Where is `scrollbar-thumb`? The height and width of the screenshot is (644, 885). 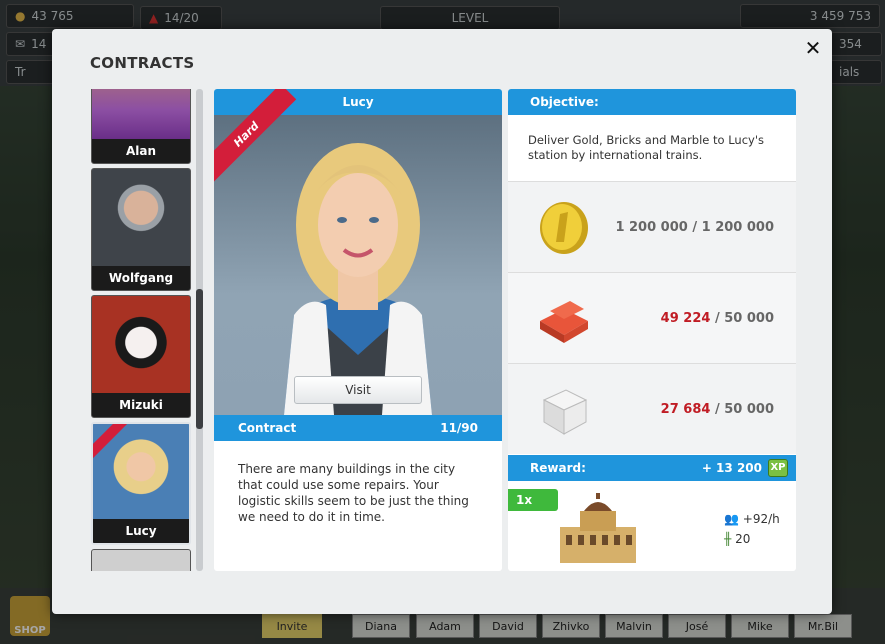
scrollbar-thumb is located at coordinates (199, 359).